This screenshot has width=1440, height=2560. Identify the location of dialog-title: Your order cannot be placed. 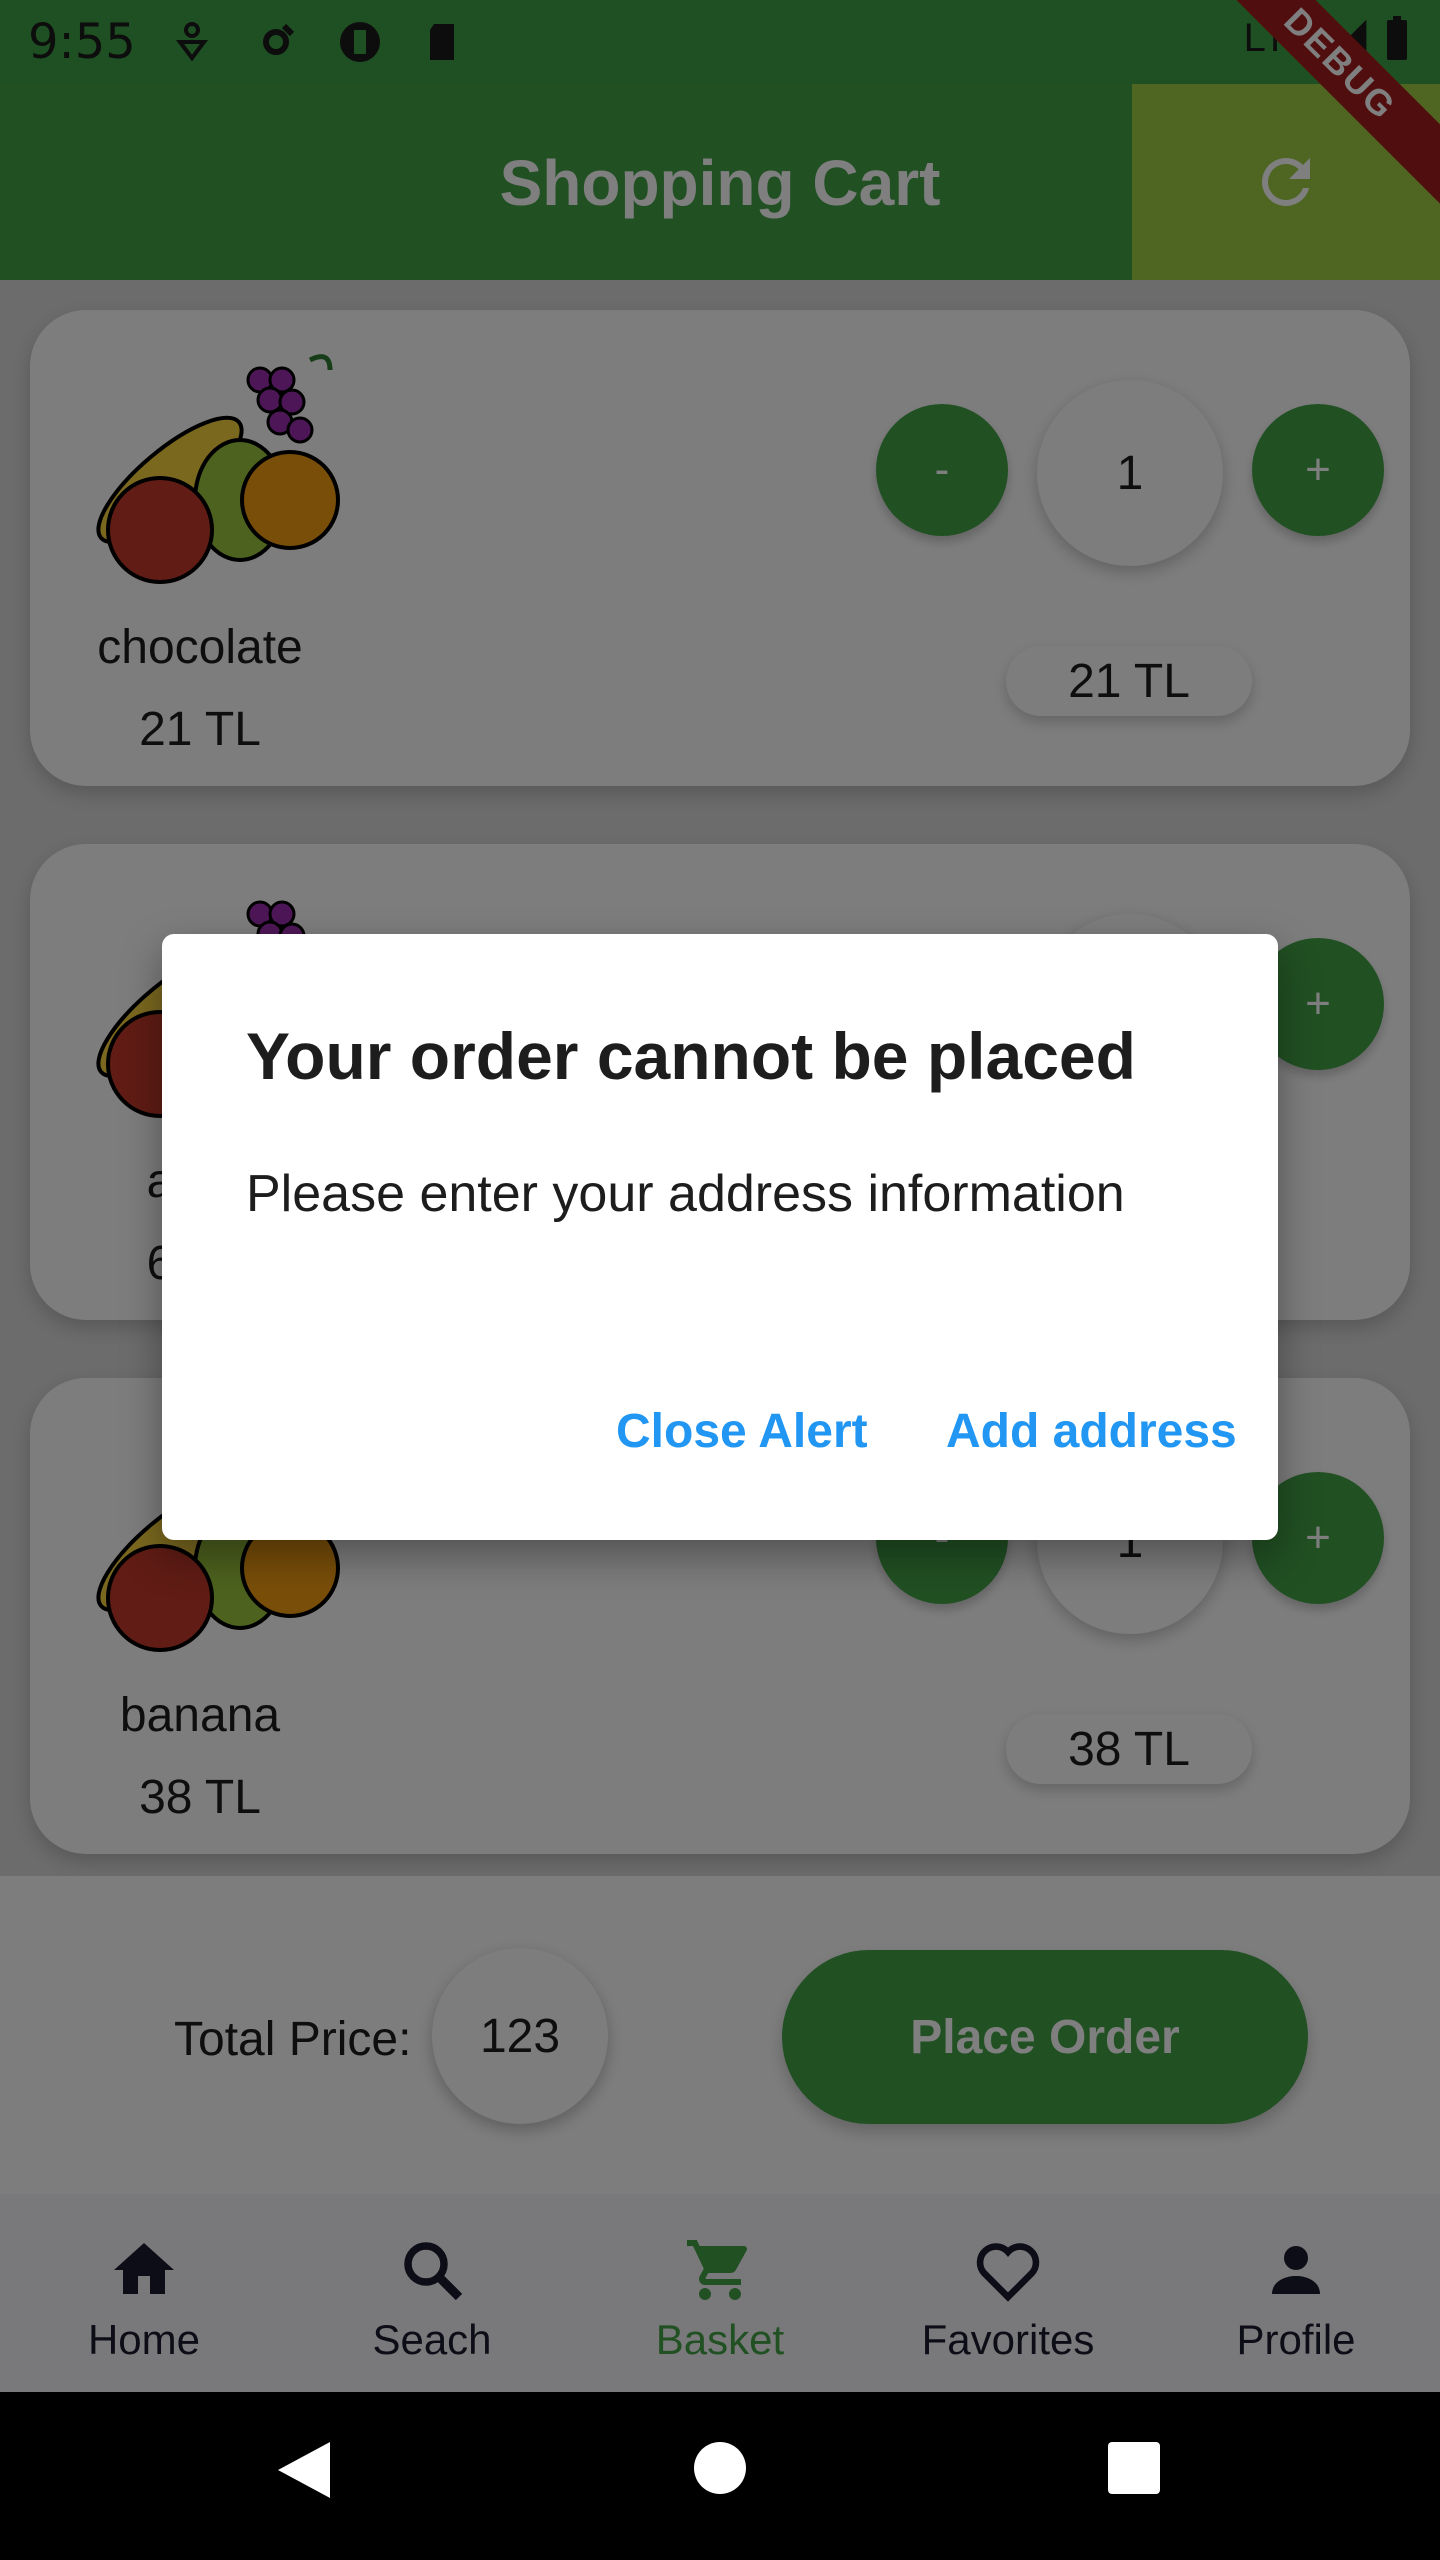
(691, 1056).